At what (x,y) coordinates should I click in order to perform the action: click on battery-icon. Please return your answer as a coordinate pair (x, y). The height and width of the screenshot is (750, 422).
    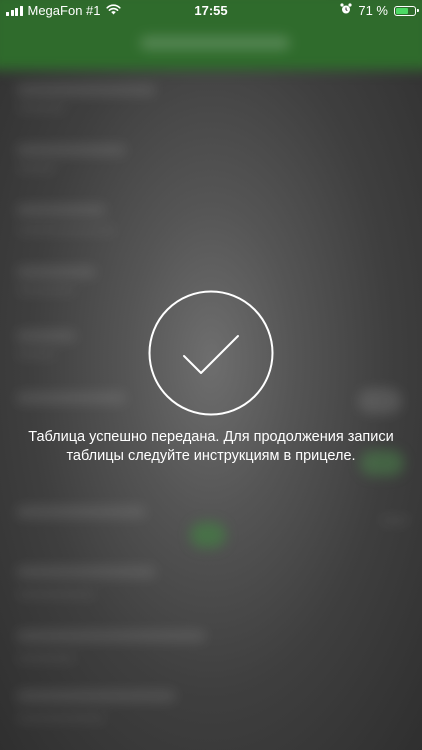
    Looking at the image, I should click on (406, 10).